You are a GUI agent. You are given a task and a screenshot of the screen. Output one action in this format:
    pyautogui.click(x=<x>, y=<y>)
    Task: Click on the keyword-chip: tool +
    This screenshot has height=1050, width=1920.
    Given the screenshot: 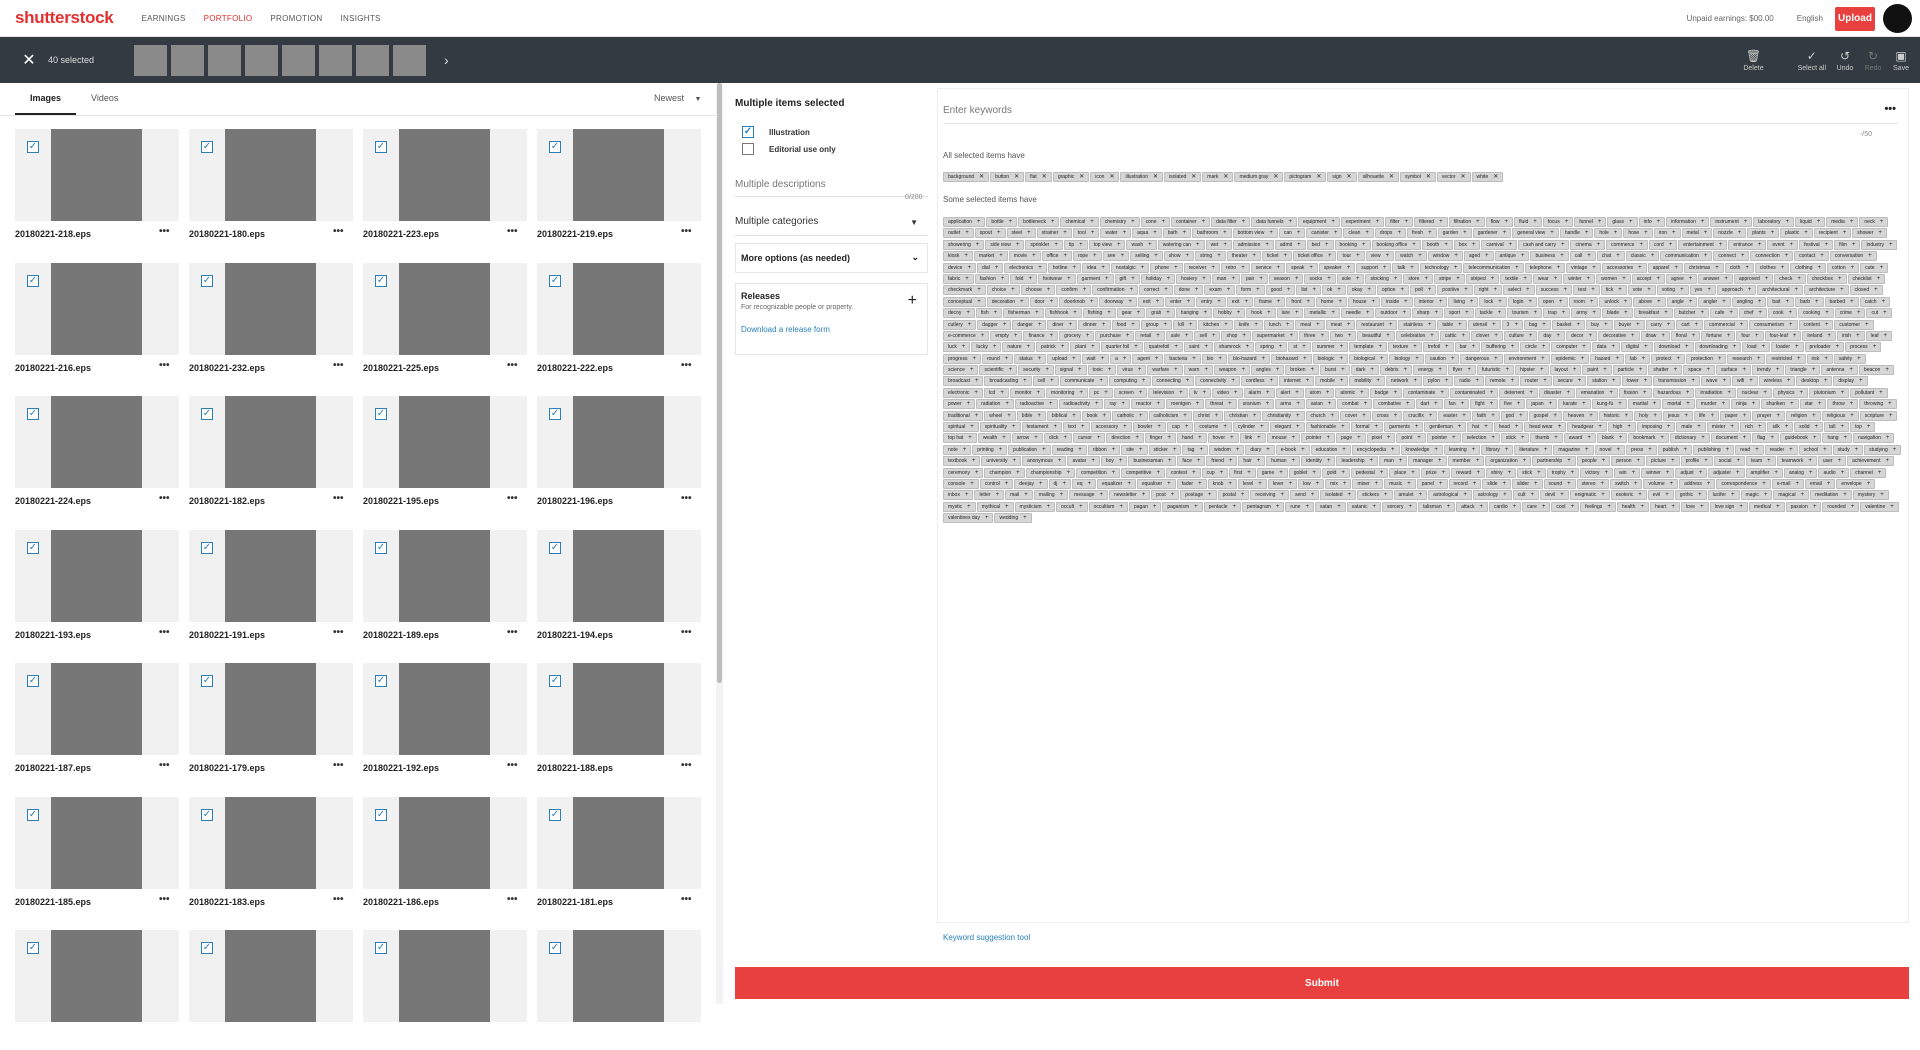 What is the action you would take?
    pyautogui.click(x=1086, y=233)
    